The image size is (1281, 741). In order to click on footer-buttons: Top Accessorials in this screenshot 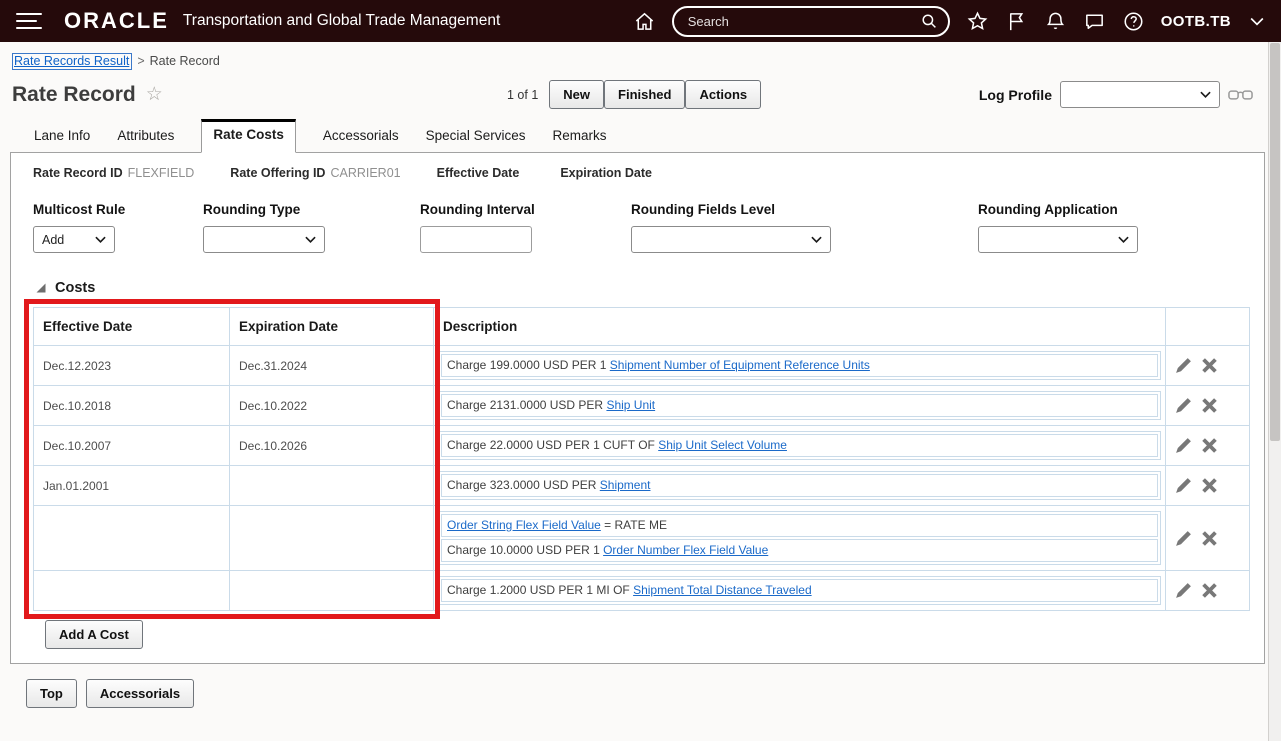, I will do `click(653, 693)`.